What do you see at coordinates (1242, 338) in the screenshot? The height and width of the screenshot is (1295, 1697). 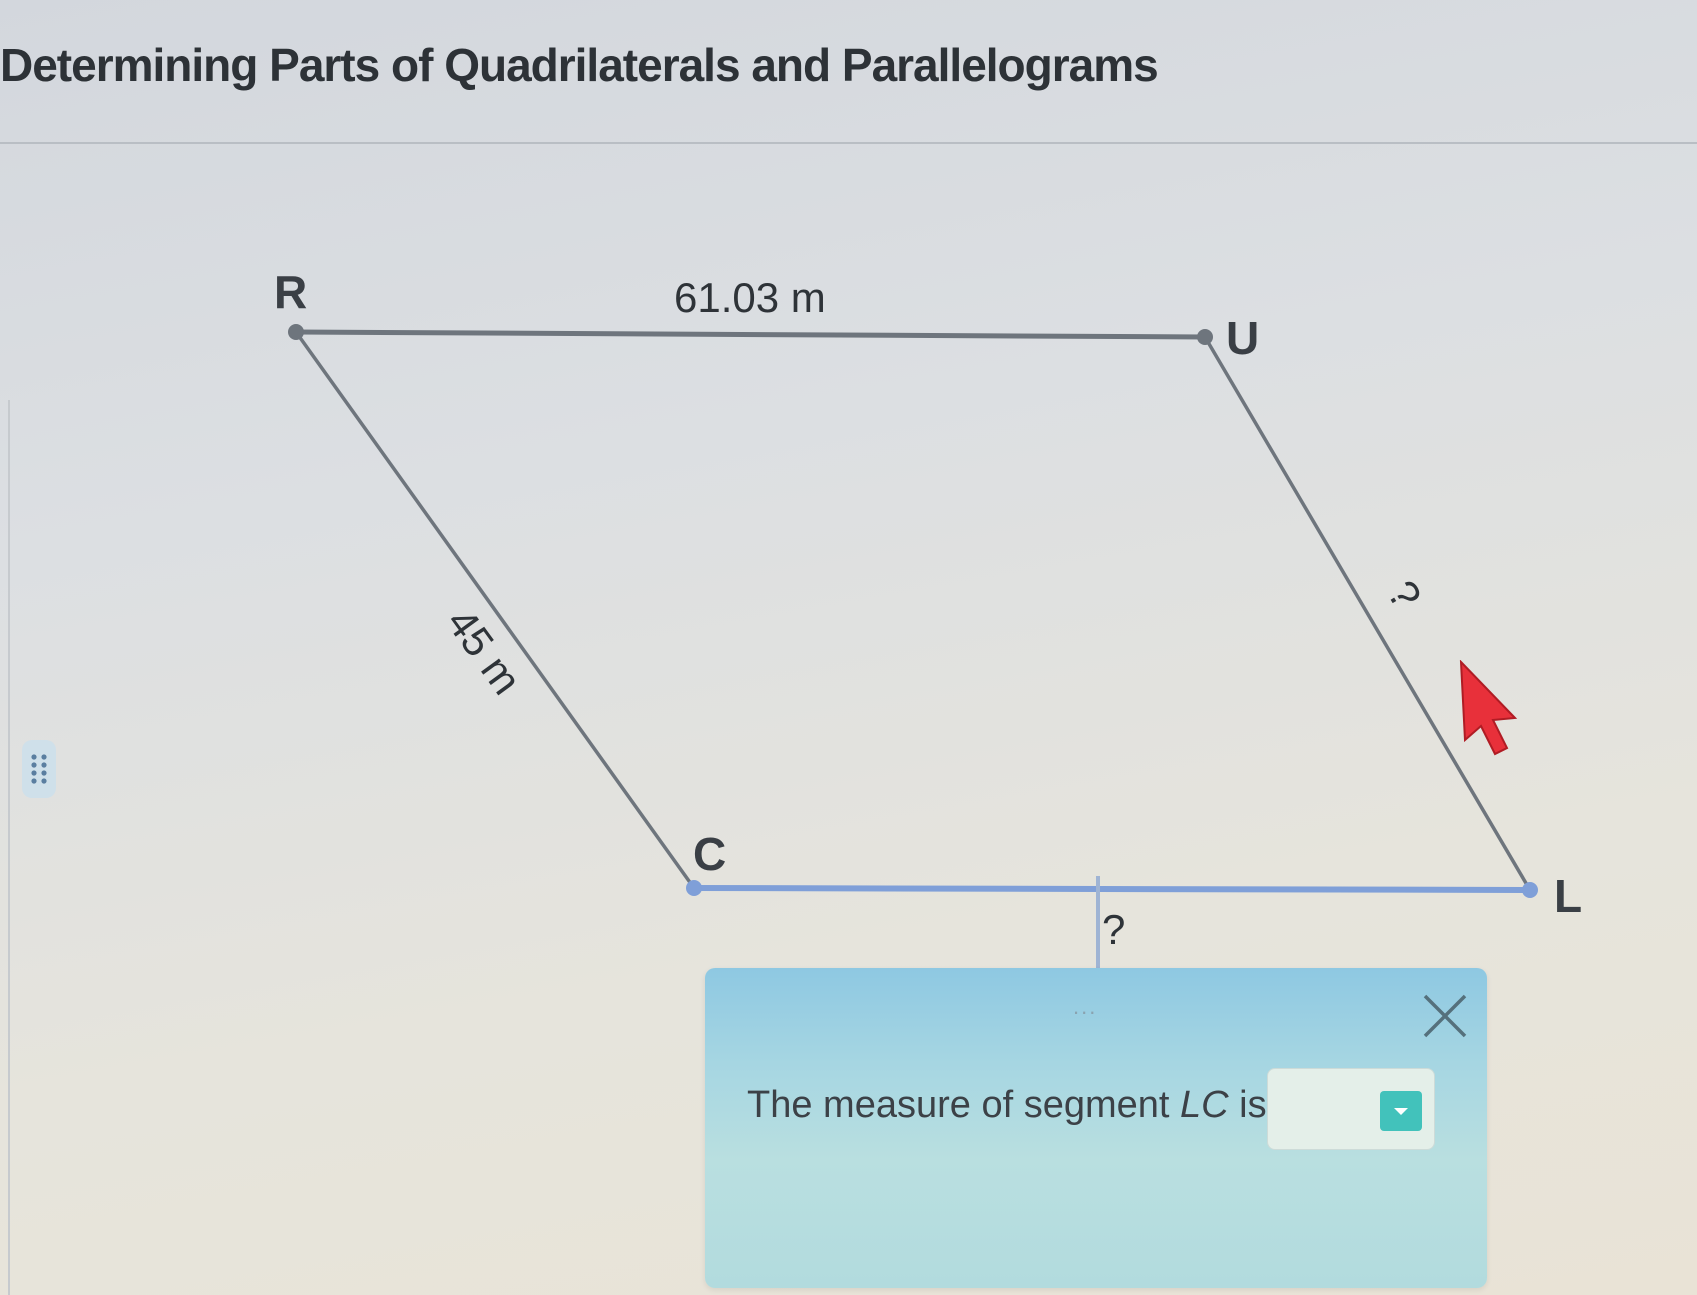 I see `vertex-label-U: U` at bounding box center [1242, 338].